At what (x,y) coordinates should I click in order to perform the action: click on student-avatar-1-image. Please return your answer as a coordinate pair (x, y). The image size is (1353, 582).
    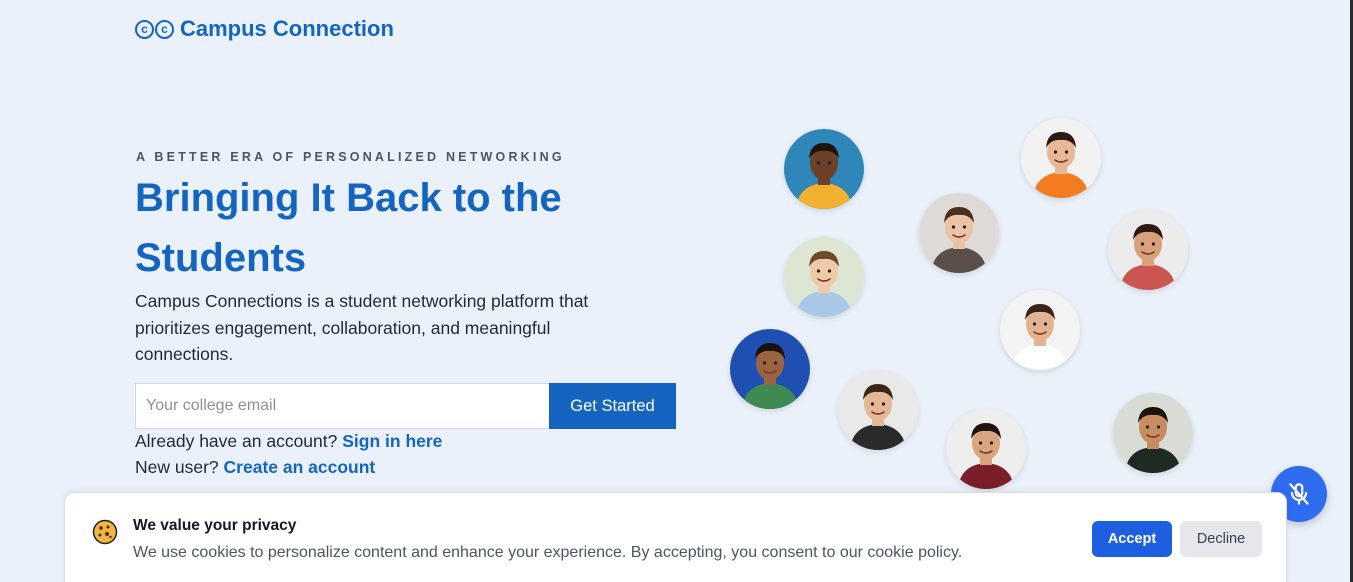
    Looking at the image, I should click on (824, 169).